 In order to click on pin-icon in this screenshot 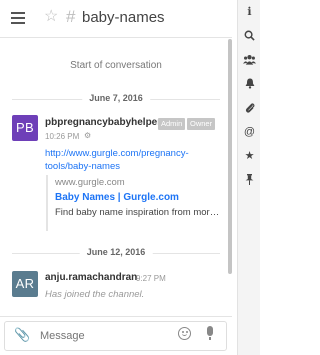, I will do `click(249, 180)`.